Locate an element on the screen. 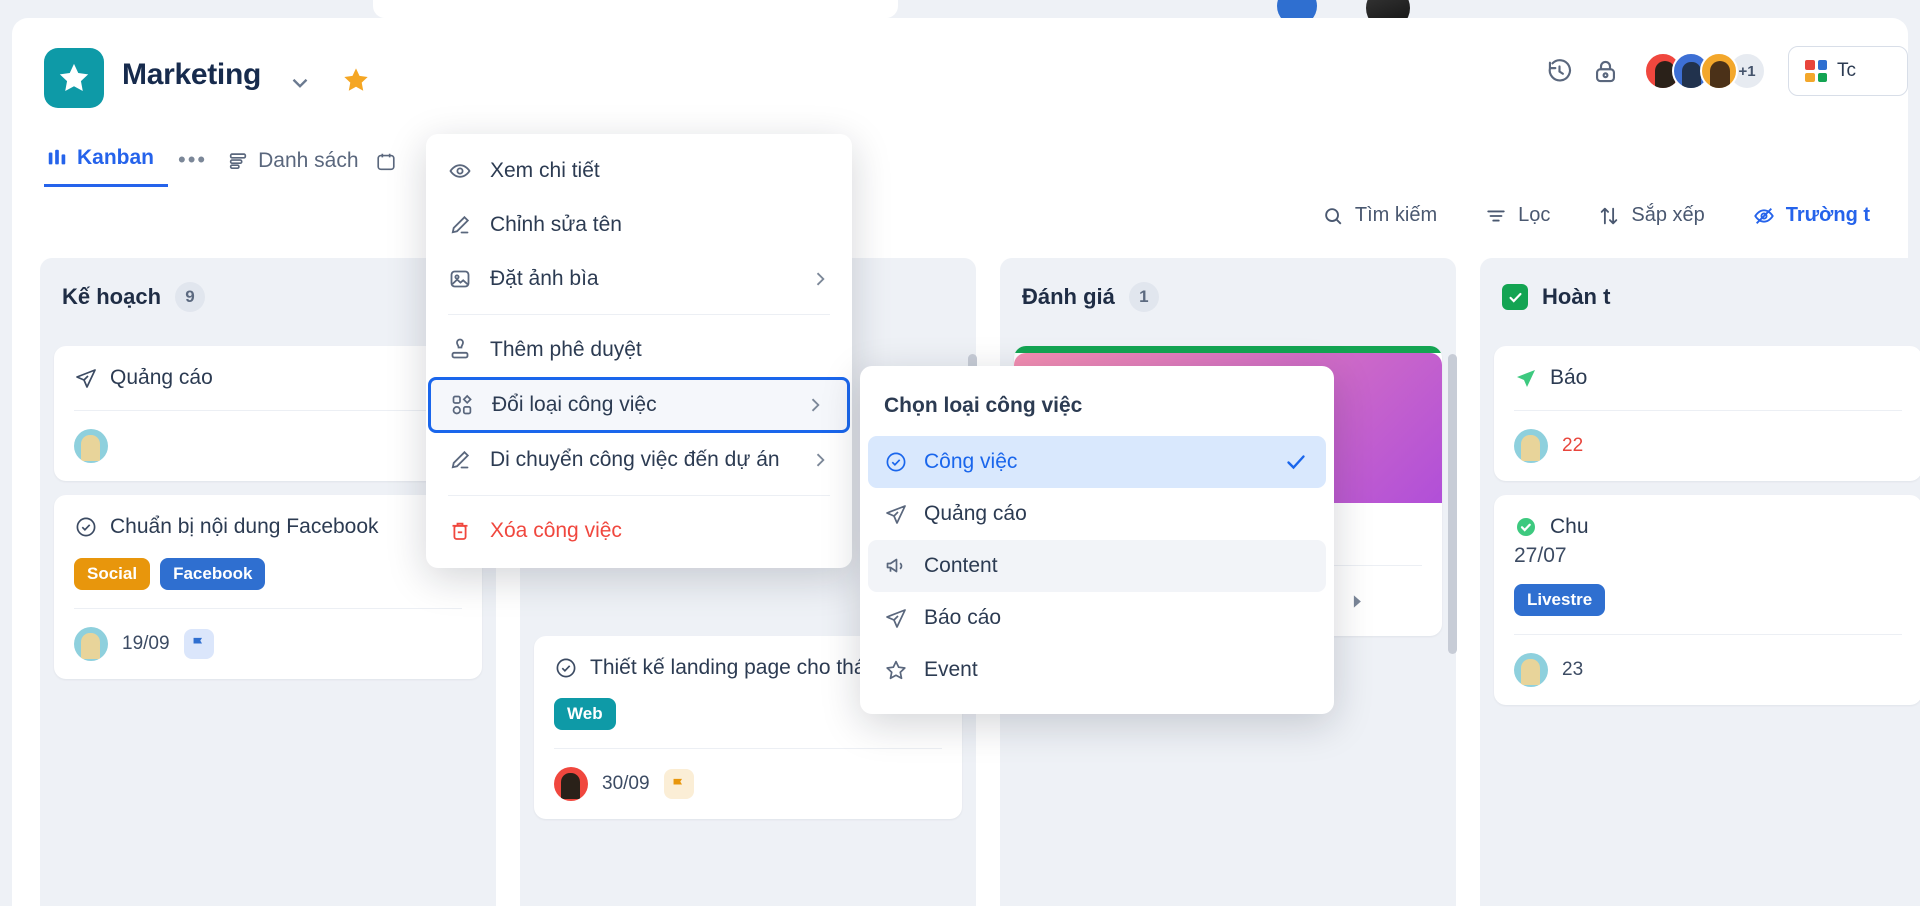 The width and height of the screenshot is (1920, 906). star-outline-icon is located at coordinates (896, 670).